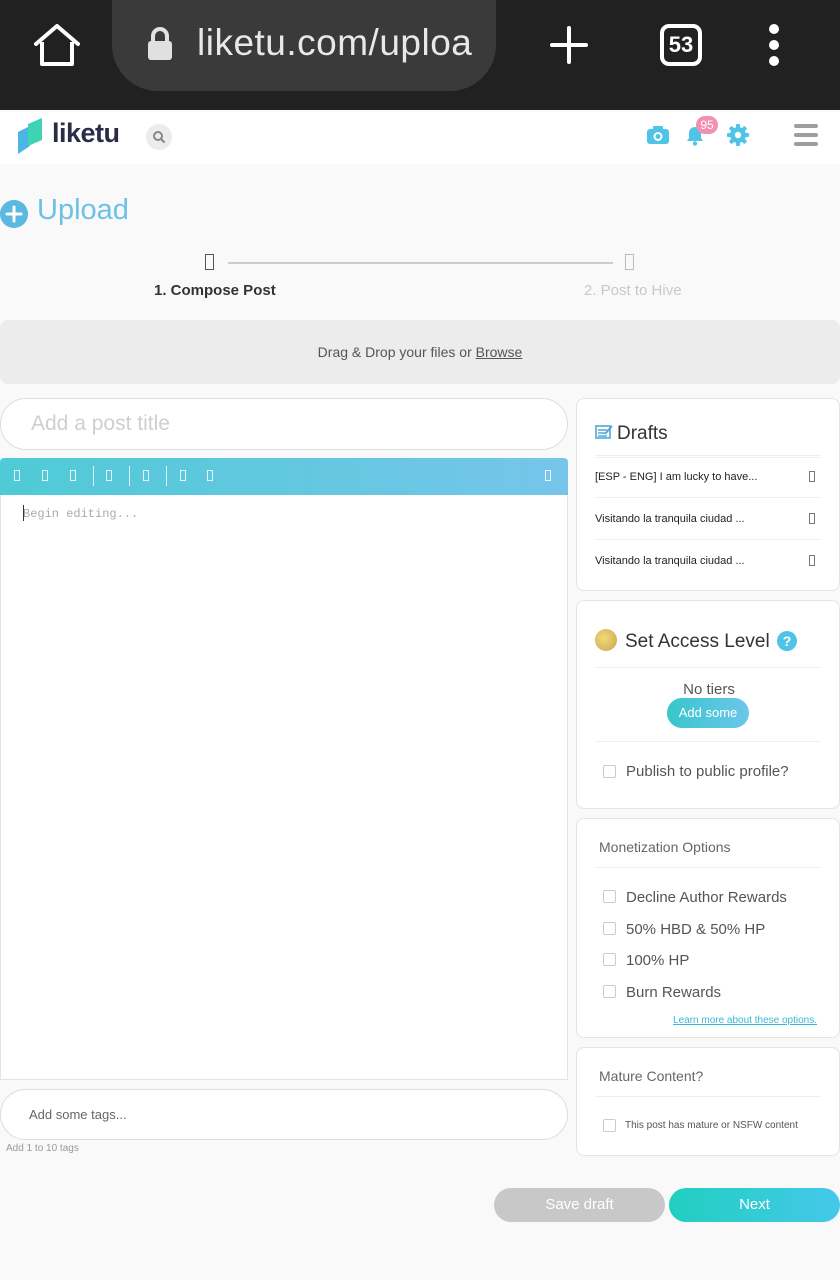 The width and height of the screenshot is (840, 1280). Describe the element at coordinates (609, 896) in the screenshot. I see `decline-rewards-checkbox` at that location.